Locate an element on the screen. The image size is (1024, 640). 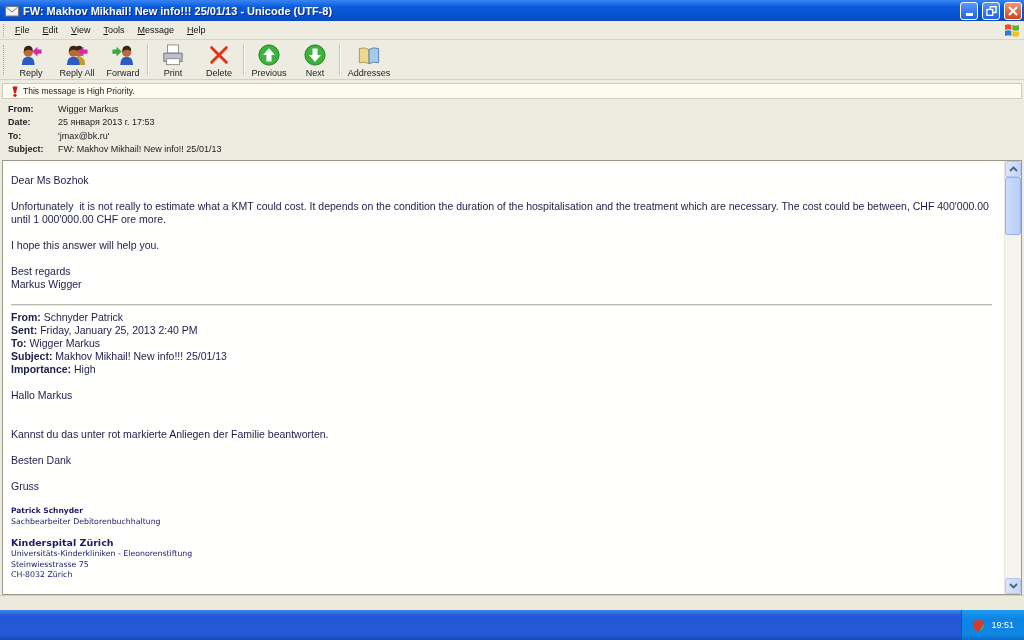
header-value: 25 января 2013 г. 17:53 is located at coordinates (107, 122).